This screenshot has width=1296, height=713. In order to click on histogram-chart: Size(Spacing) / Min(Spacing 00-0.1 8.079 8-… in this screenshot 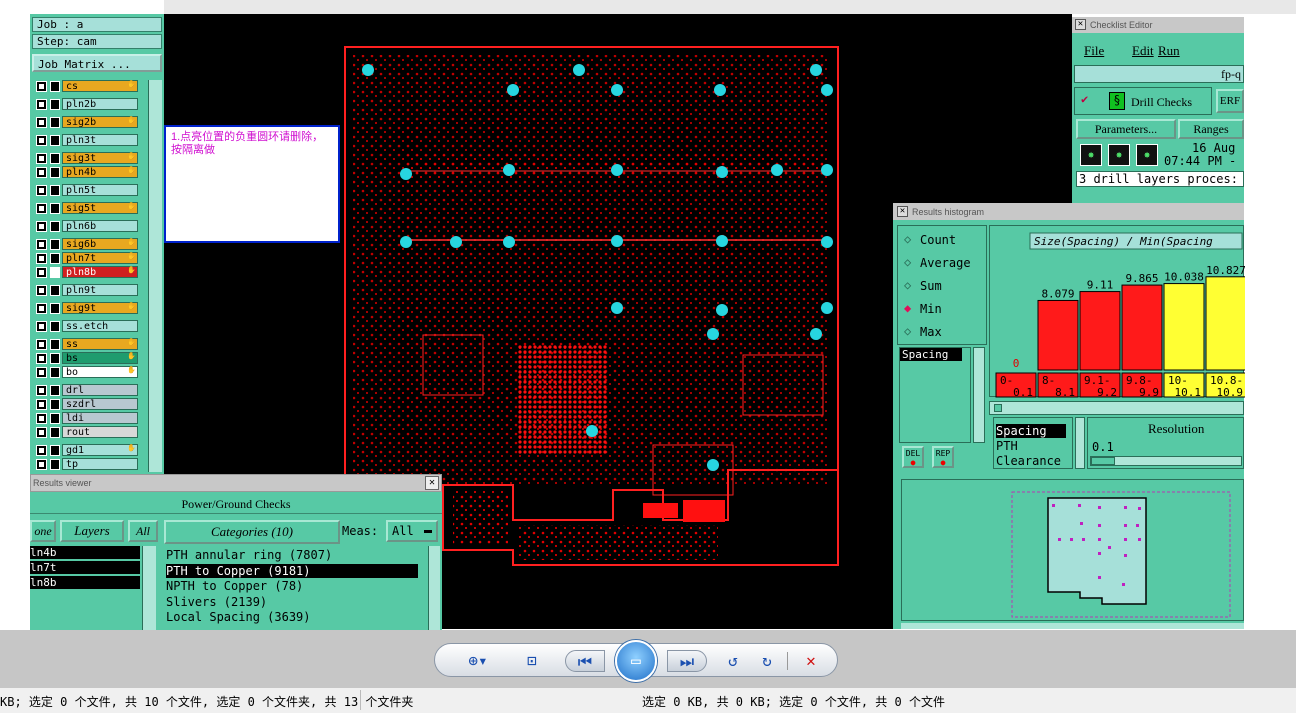, I will do `click(1118, 312)`.